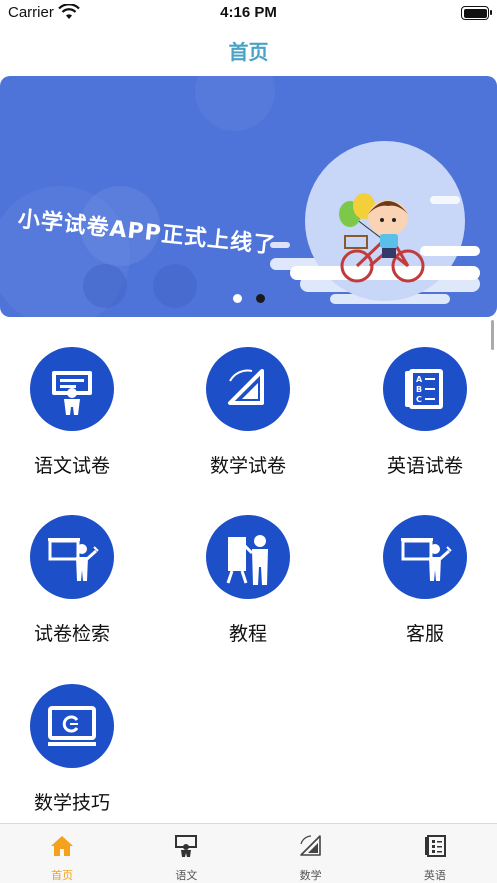  Describe the element at coordinates (248, 52) in the screenshot. I see `page-title: 首页` at that location.